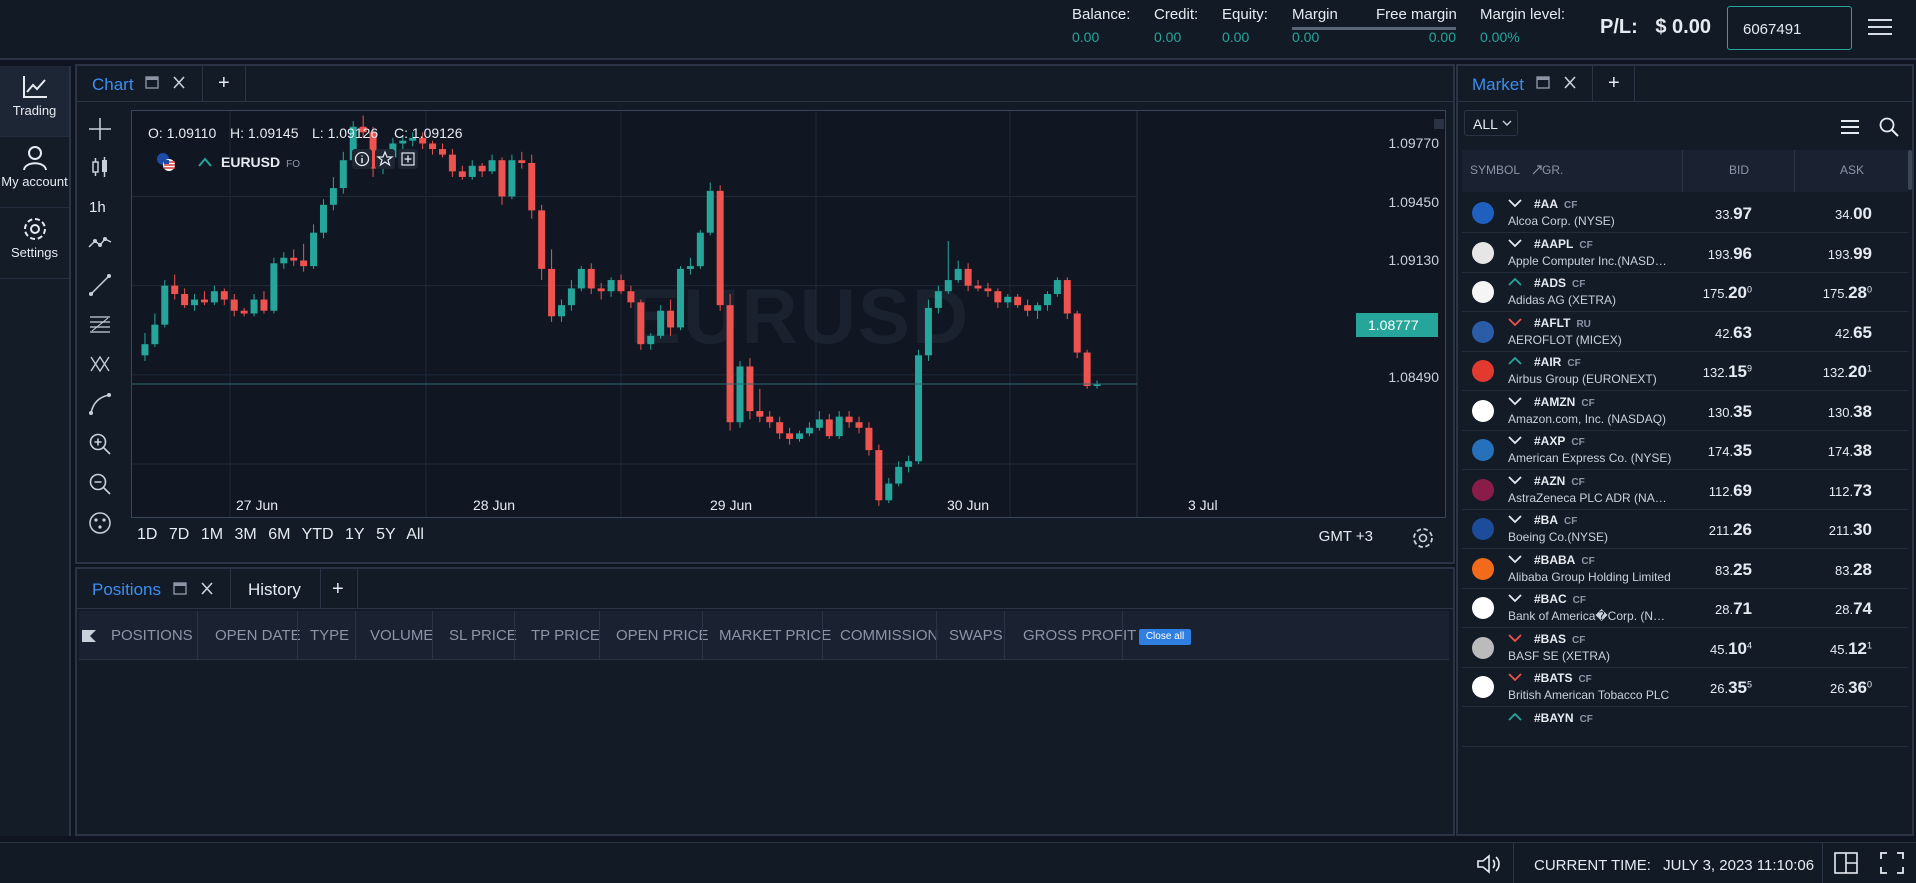 The width and height of the screenshot is (1916, 883). I want to click on ask-price: 34.00, so click(1853, 214).